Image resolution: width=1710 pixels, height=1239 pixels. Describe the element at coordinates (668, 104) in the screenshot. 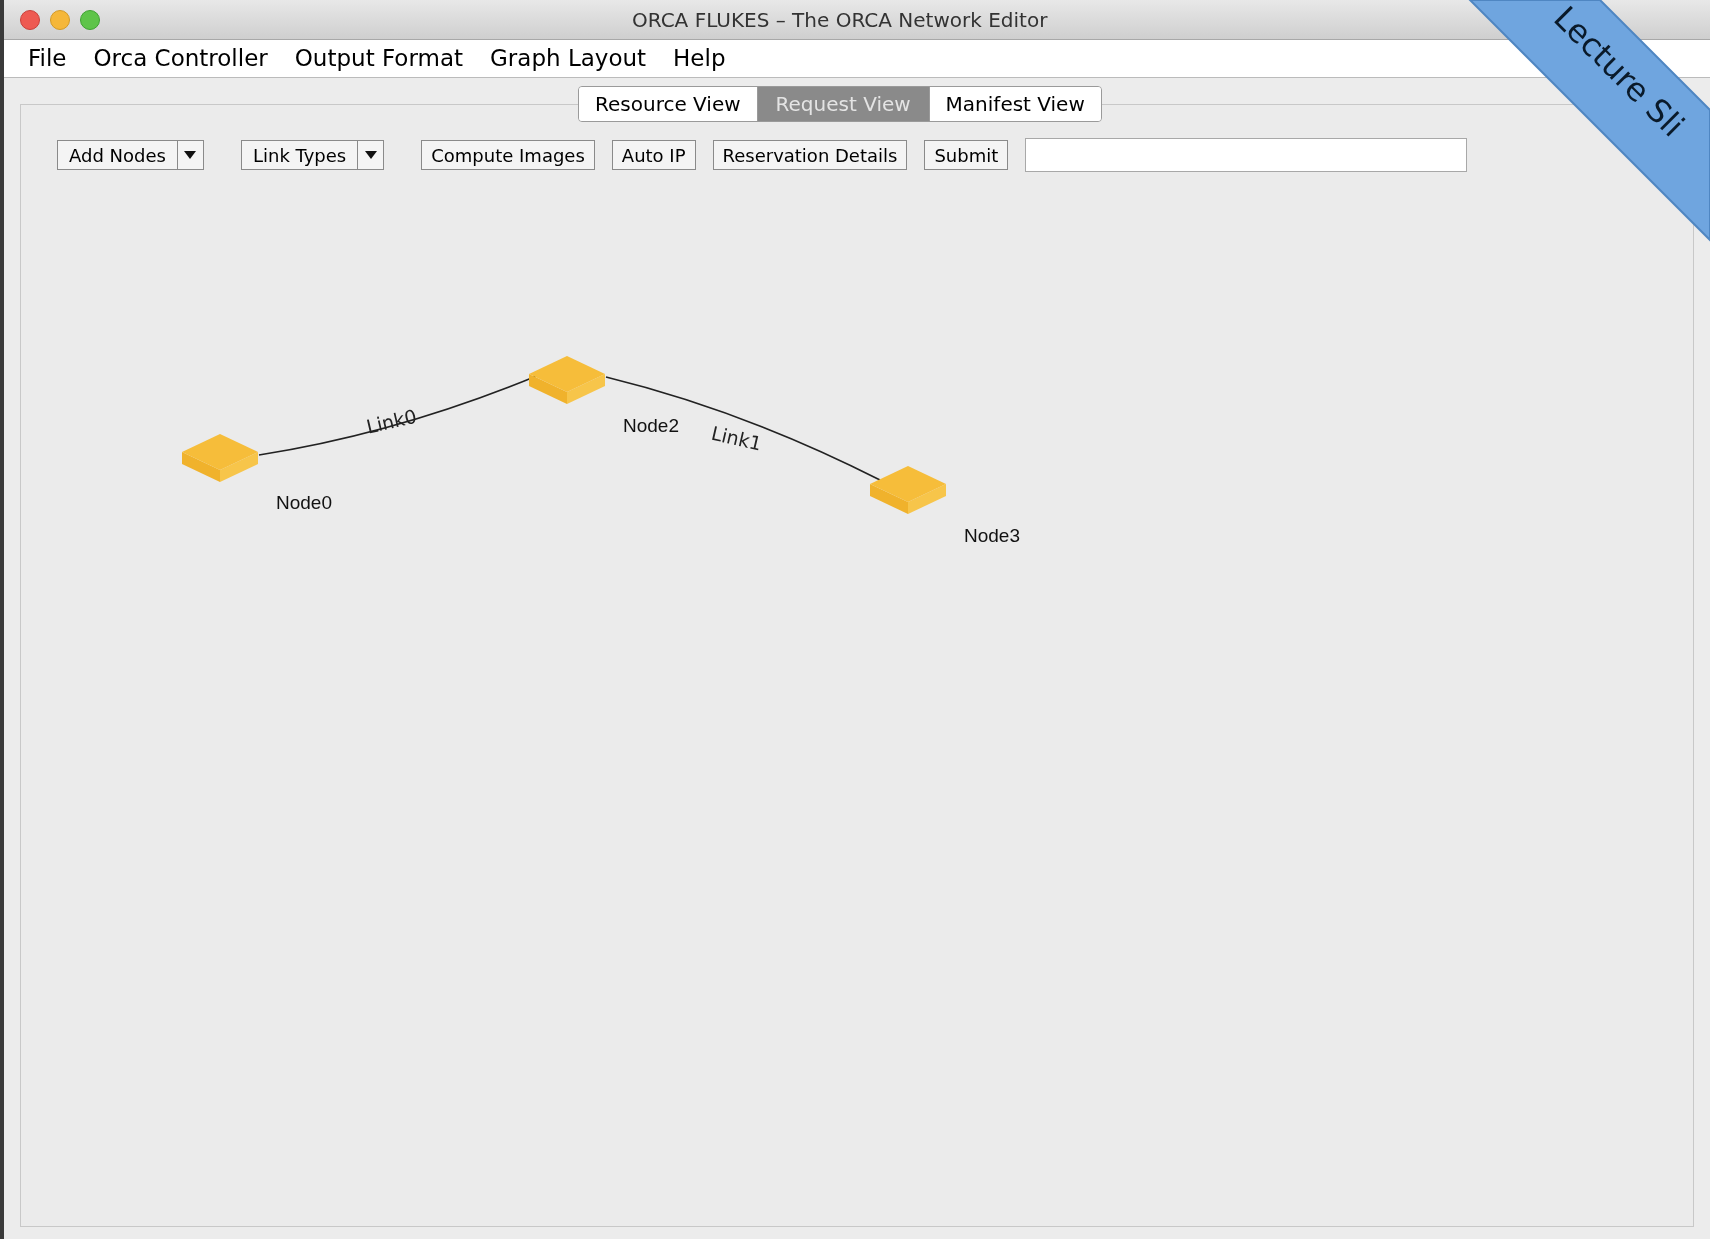

I see `view-tab: Resource View` at that location.